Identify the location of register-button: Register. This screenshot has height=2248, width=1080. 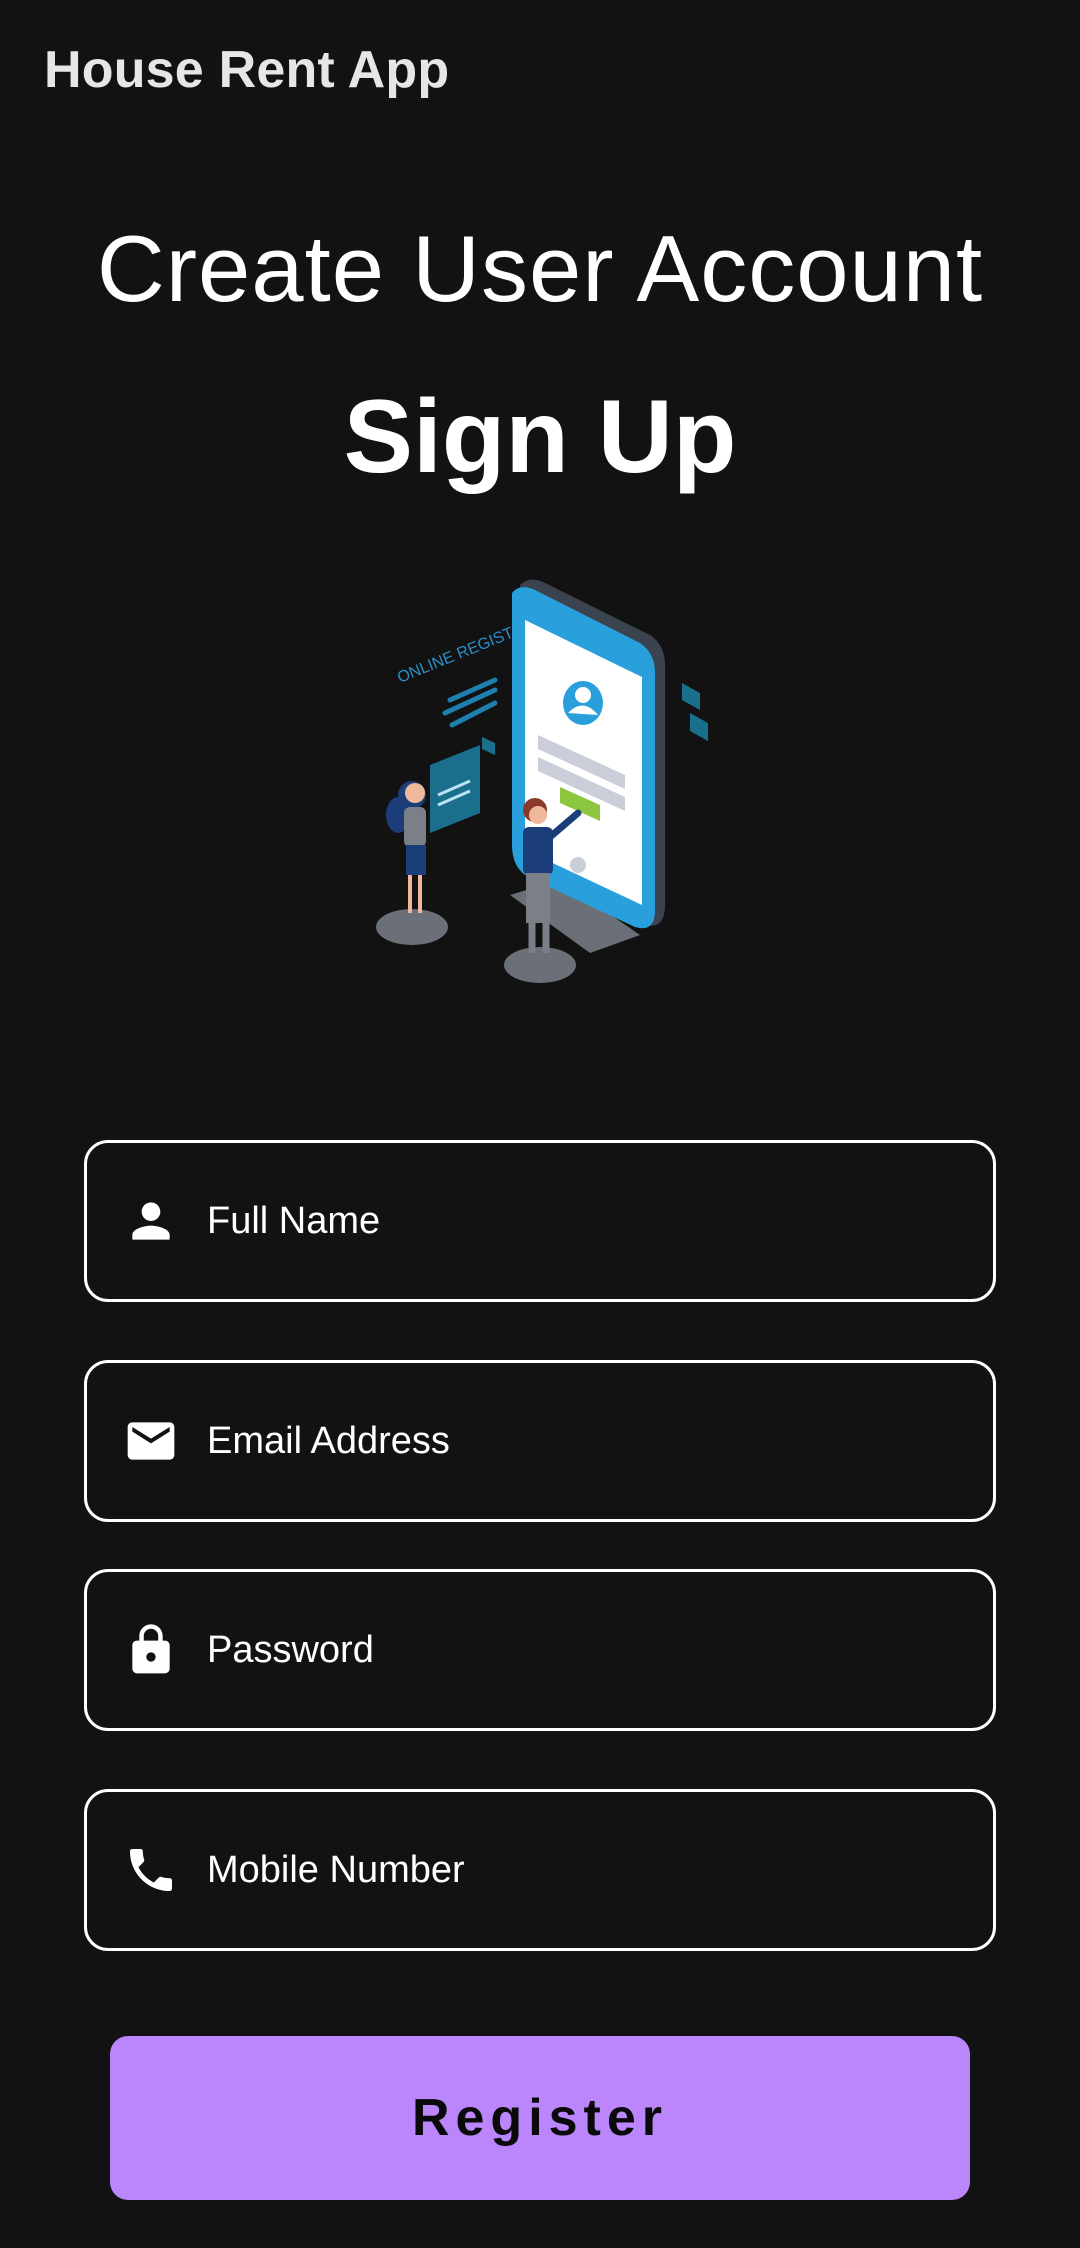
(540, 2118).